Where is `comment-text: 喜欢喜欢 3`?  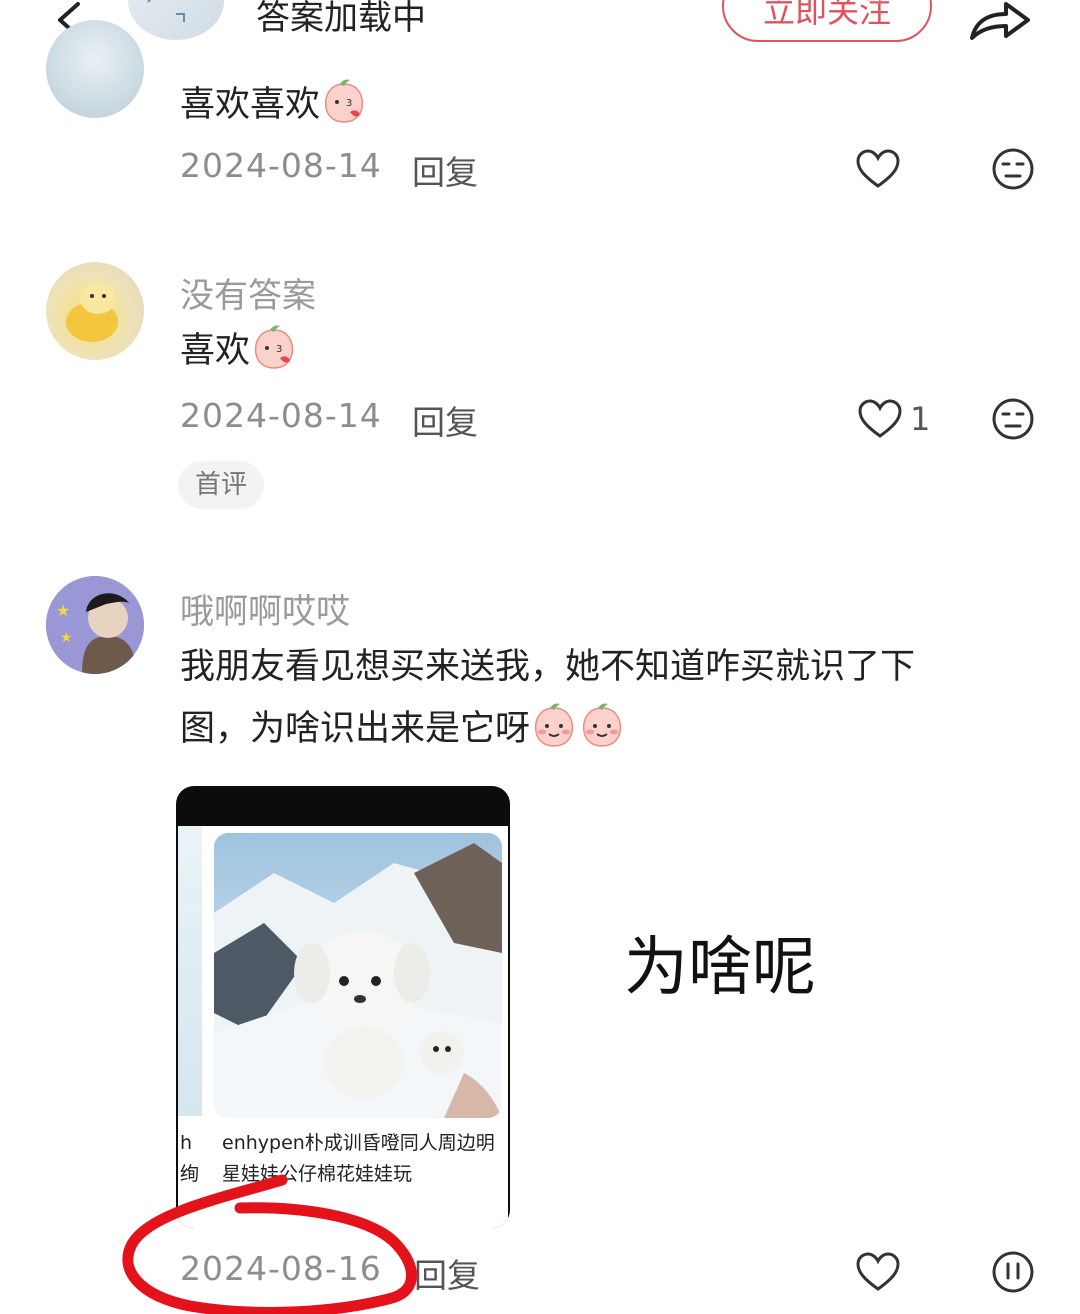
comment-text: 喜欢喜欢 3 is located at coordinates (274, 105).